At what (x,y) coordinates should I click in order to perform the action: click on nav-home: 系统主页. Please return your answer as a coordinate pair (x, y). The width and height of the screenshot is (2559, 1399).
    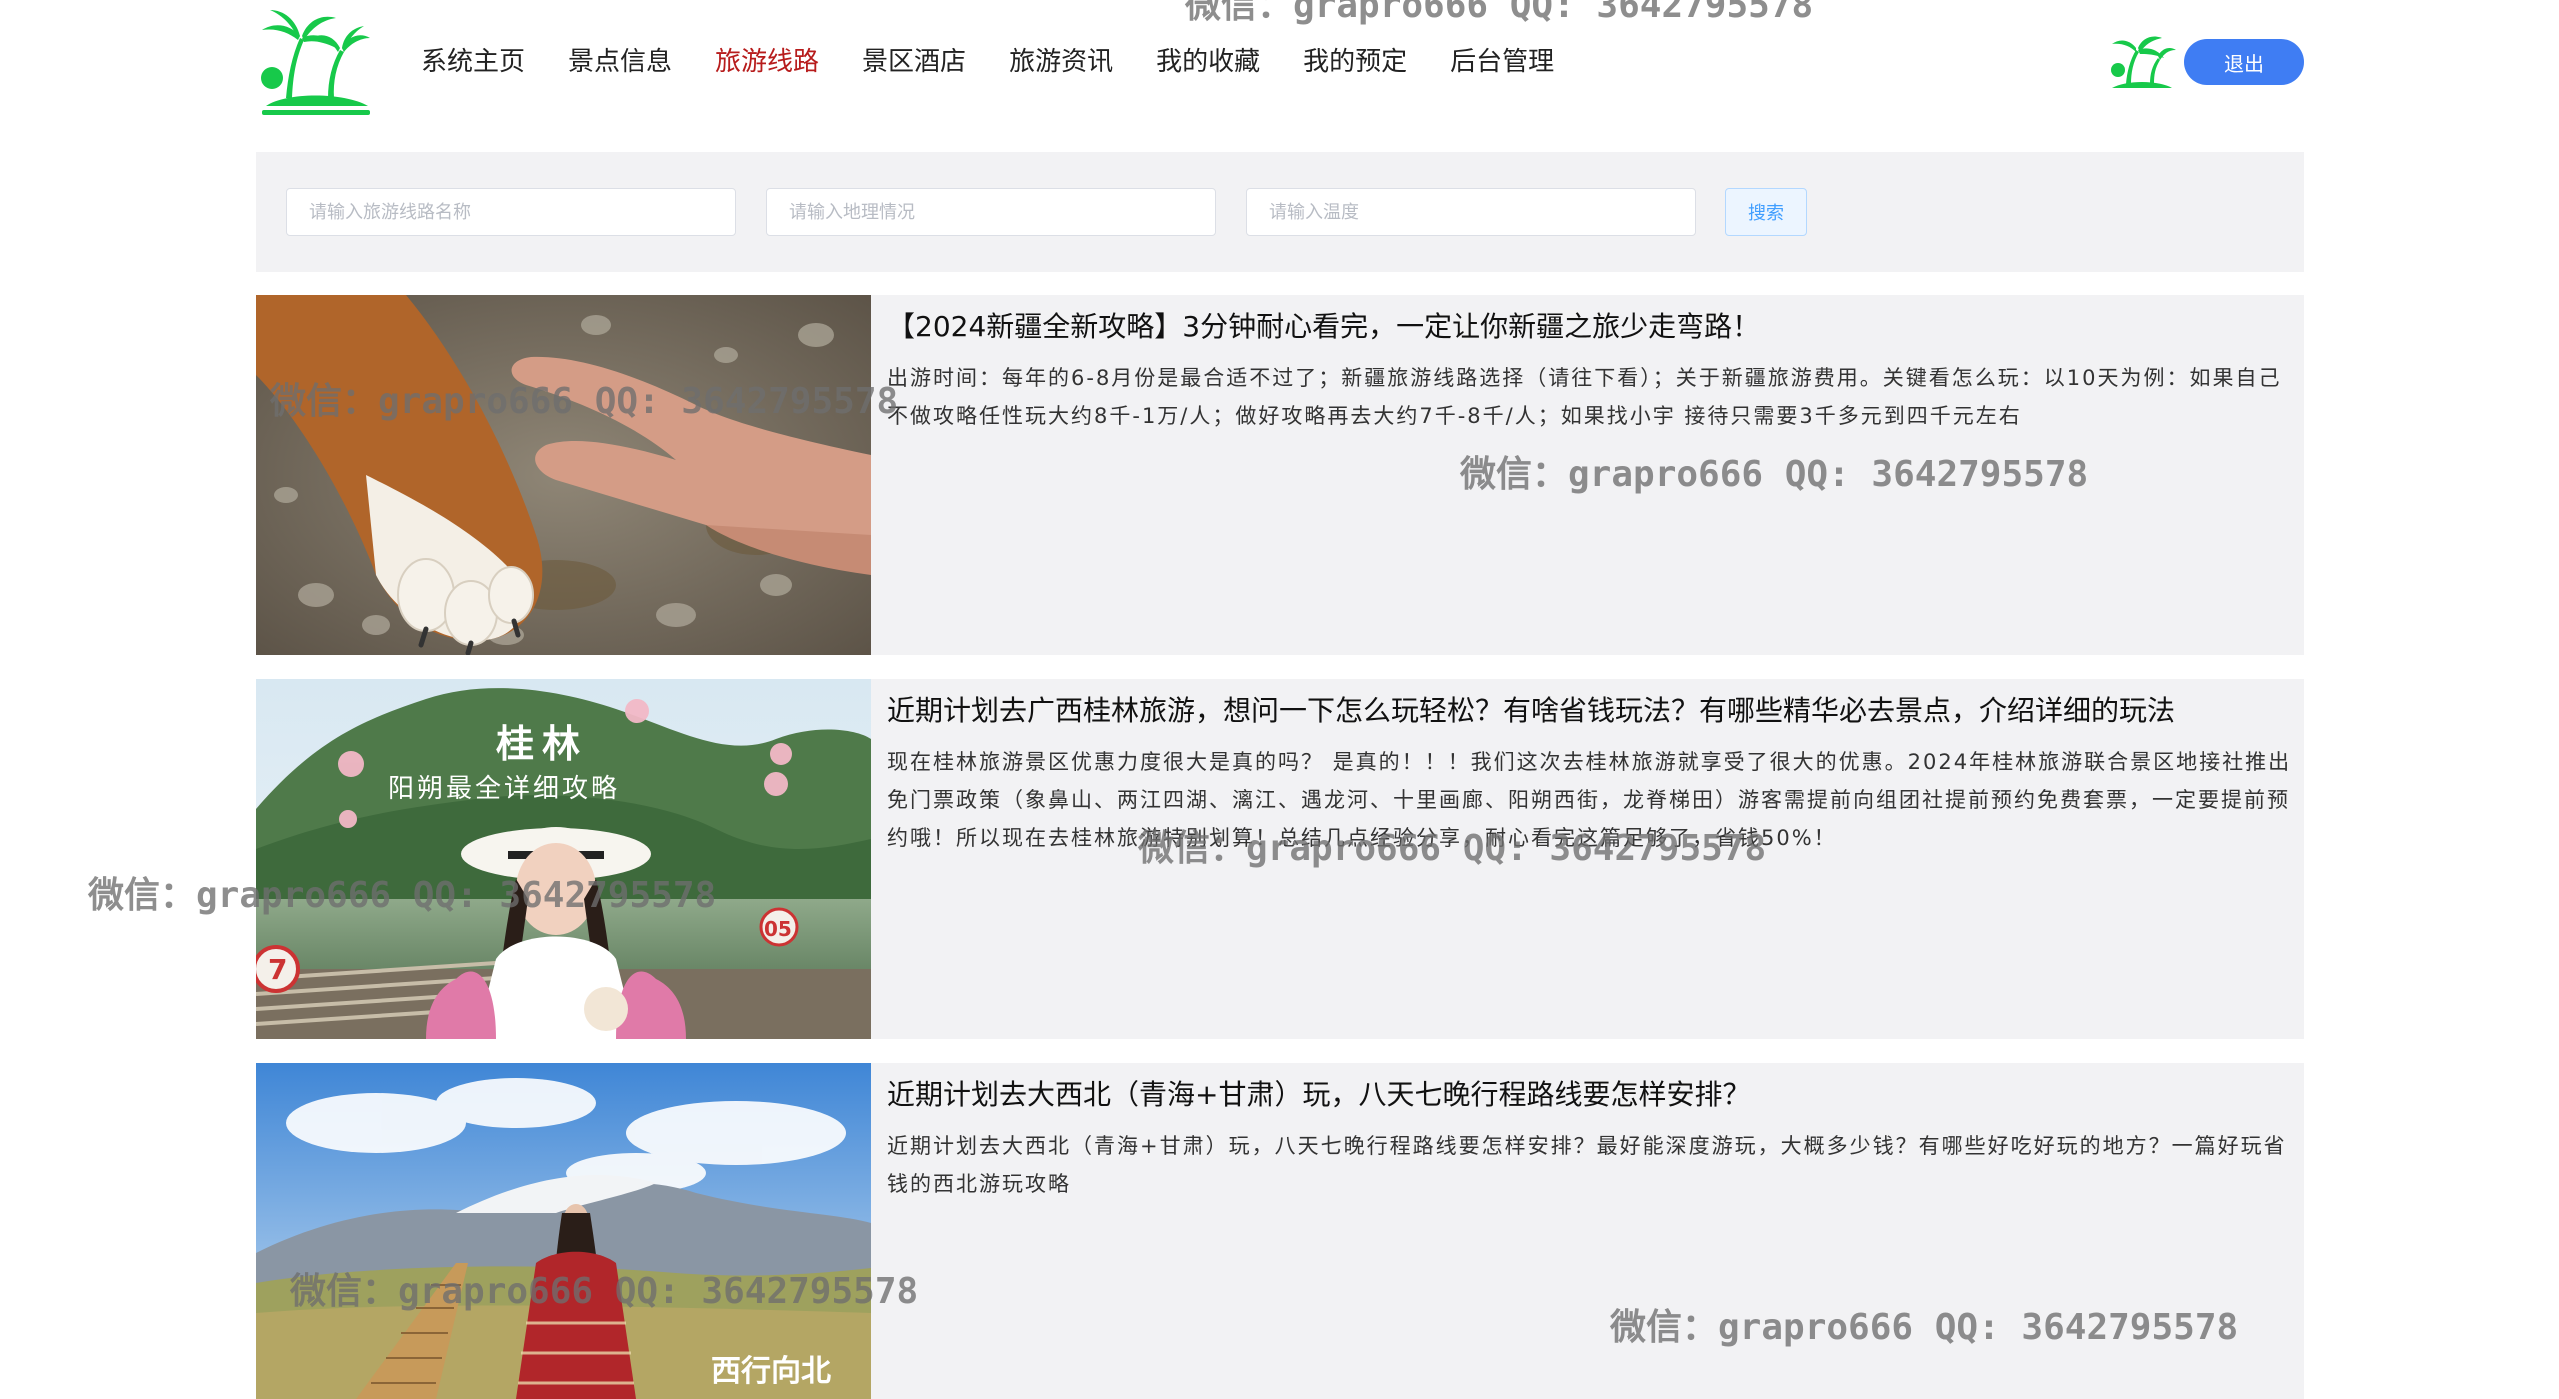
    Looking at the image, I should click on (473, 62).